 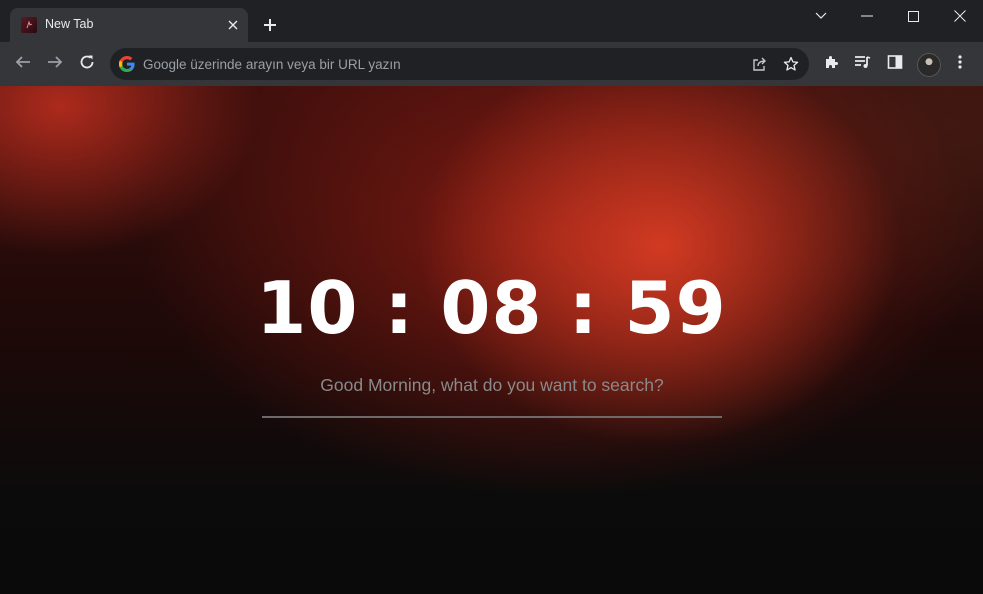 I want to click on tab-title: New Tab, so click(x=69, y=24).